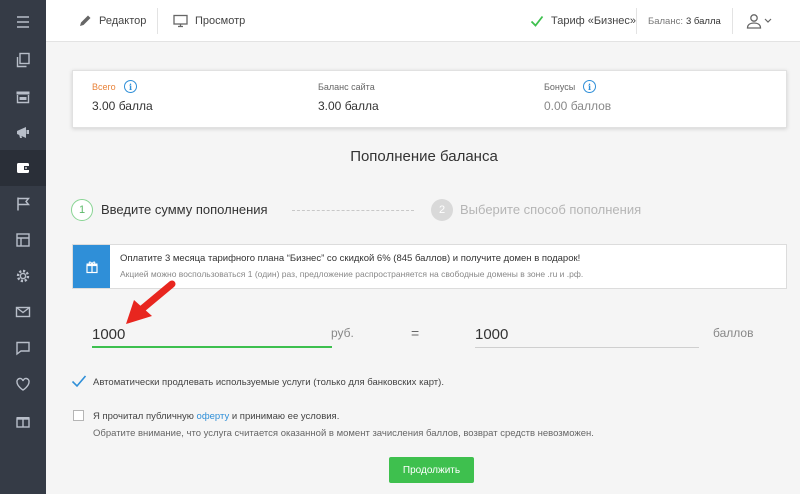 Image resolution: width=800 pixels, height=494 pixels. What do you see at coordinates (342, 333) in the screenshot?
I see `amount-unit: руб.` at bounding box center [342, 333].